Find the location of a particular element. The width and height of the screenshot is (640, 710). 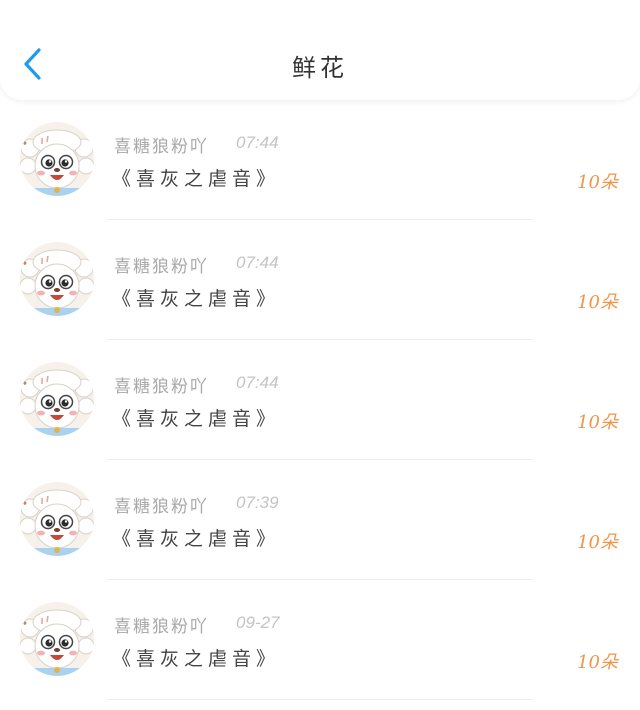

page-title: 鲜花 is located at coordinates (320, 68).